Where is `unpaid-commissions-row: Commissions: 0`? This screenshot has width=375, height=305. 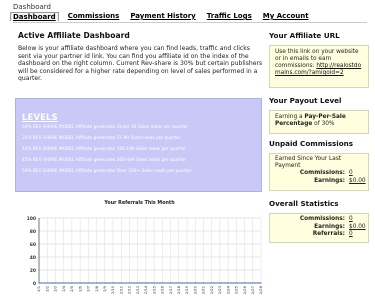 unpaid-commissions-row: Commissions: 0 is located at coordinates (319, 174).